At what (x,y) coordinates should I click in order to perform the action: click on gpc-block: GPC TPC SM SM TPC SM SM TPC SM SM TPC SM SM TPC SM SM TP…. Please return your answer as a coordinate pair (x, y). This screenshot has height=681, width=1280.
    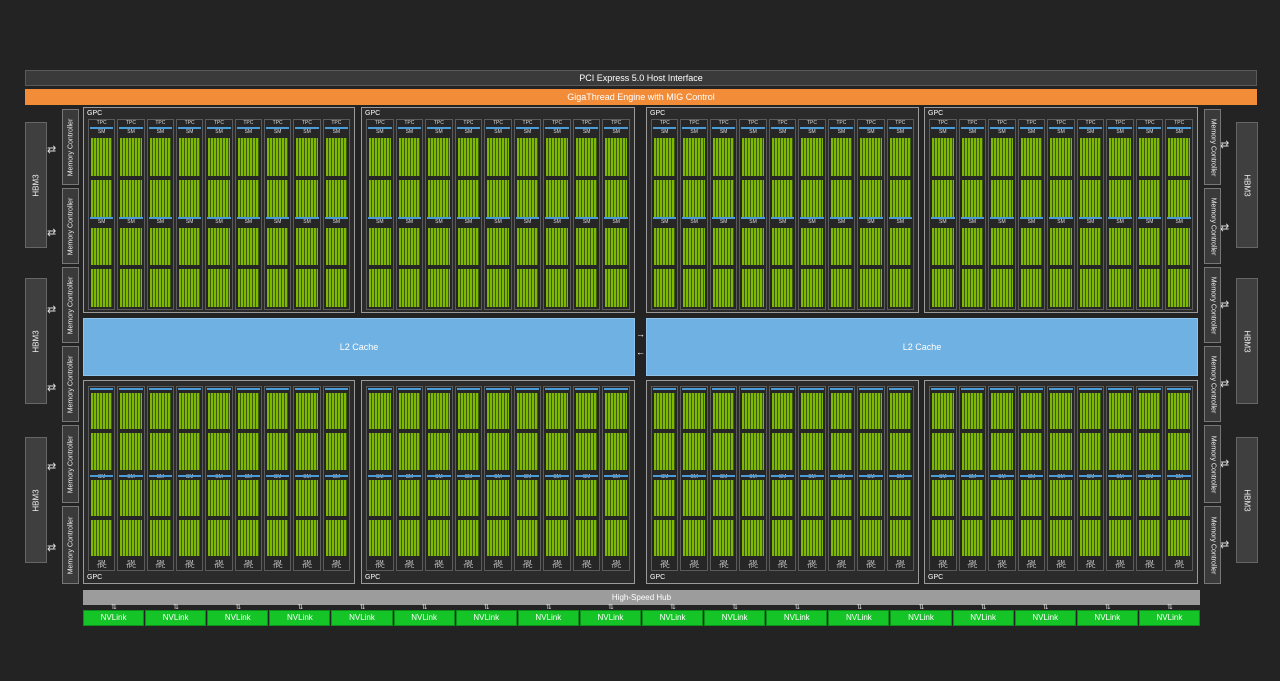
    Looking at the image, I should click on (219, 482).